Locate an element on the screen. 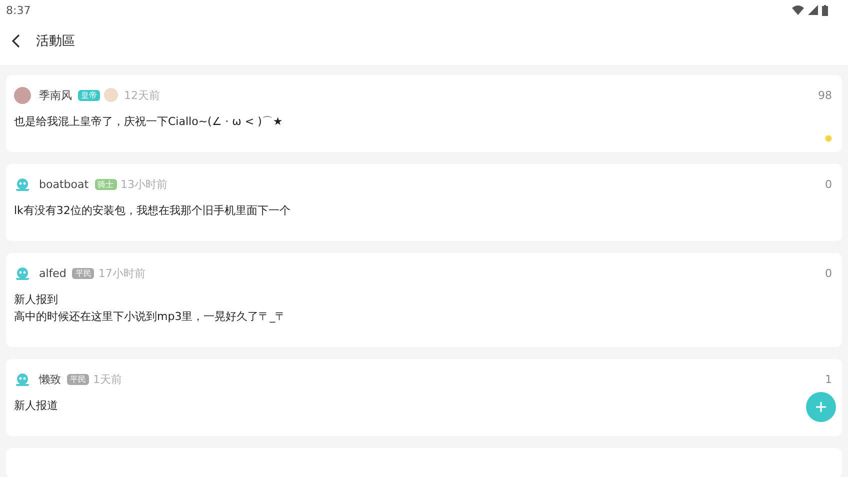  reply-count: 1 is located at coordinates (828, 379).